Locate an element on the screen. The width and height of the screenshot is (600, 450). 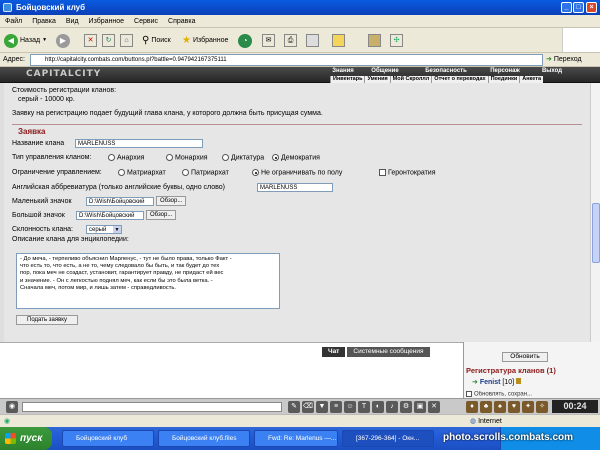
nav-character: Персонаж is located at coordinates (505, 71).